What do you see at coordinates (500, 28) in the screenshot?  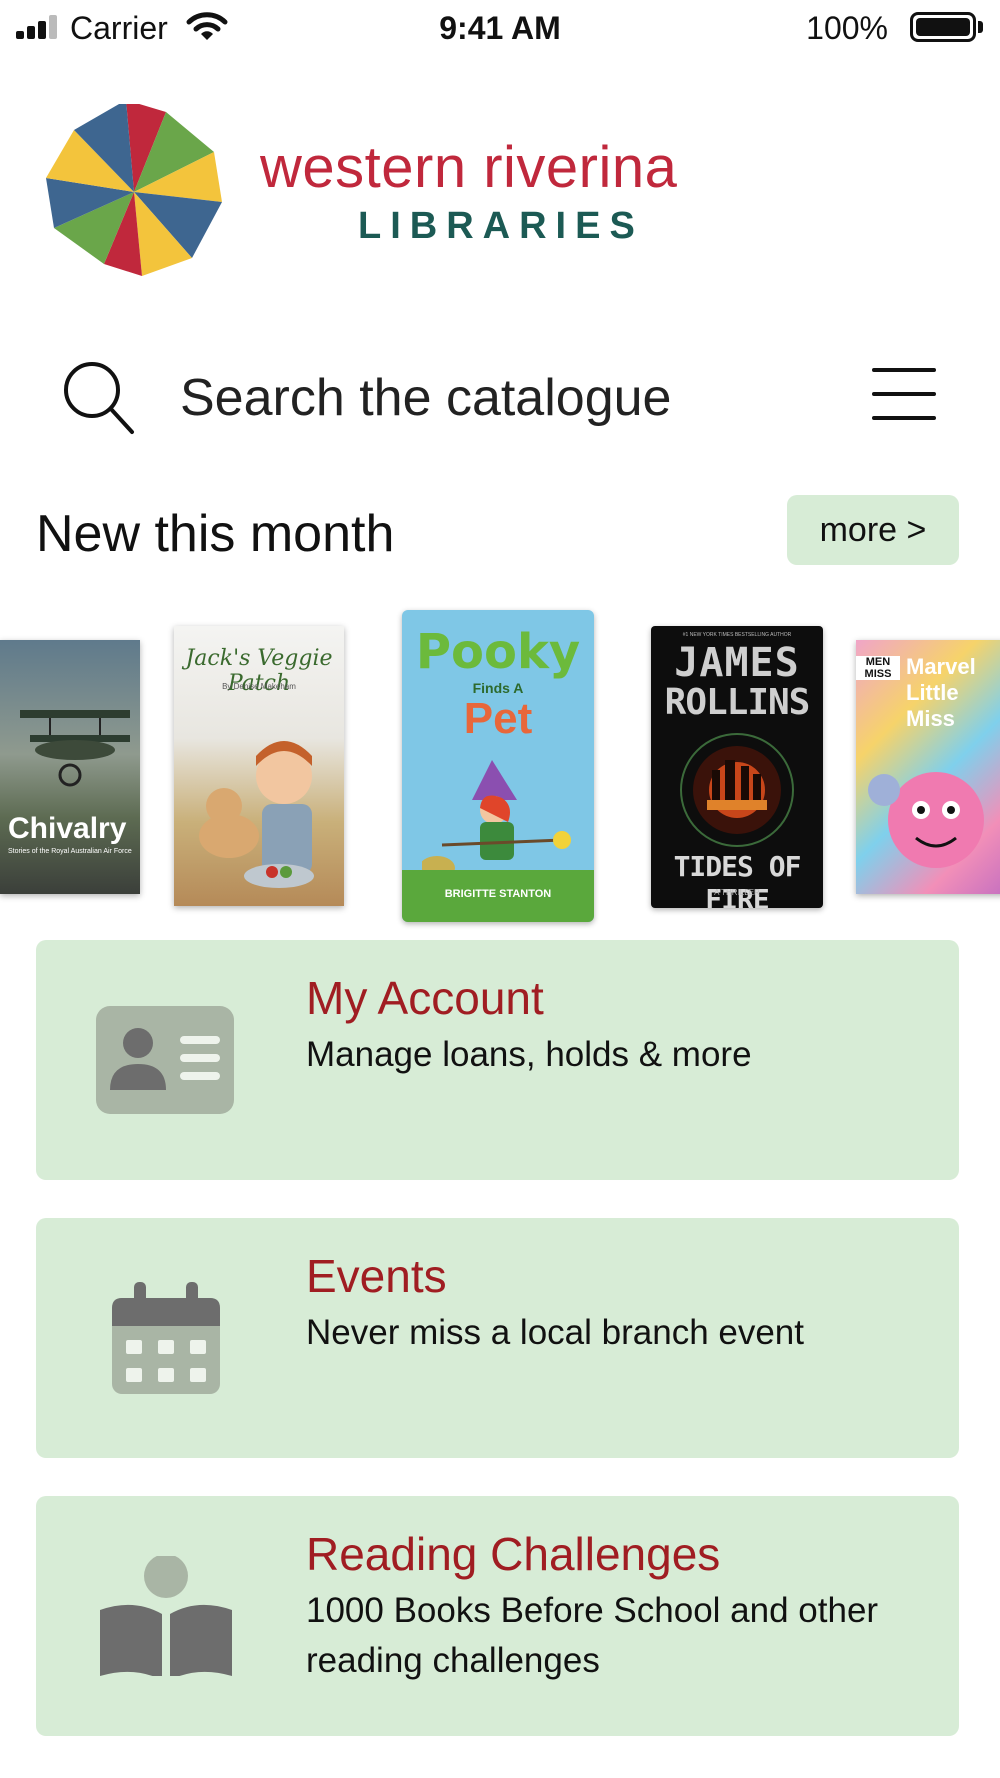 I see `status-bar: Carrier 9:41 AM 100%` at bounding box center [500, 28].